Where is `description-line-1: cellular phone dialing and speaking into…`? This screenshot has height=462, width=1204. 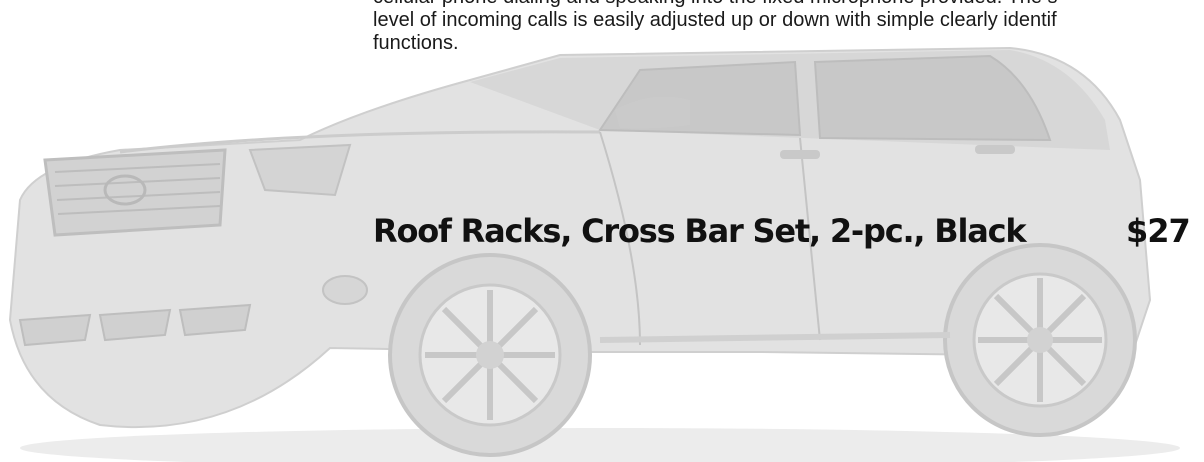
description-line-1: cellular phone dialing and speaking into… is located at coordinates (788, 4).